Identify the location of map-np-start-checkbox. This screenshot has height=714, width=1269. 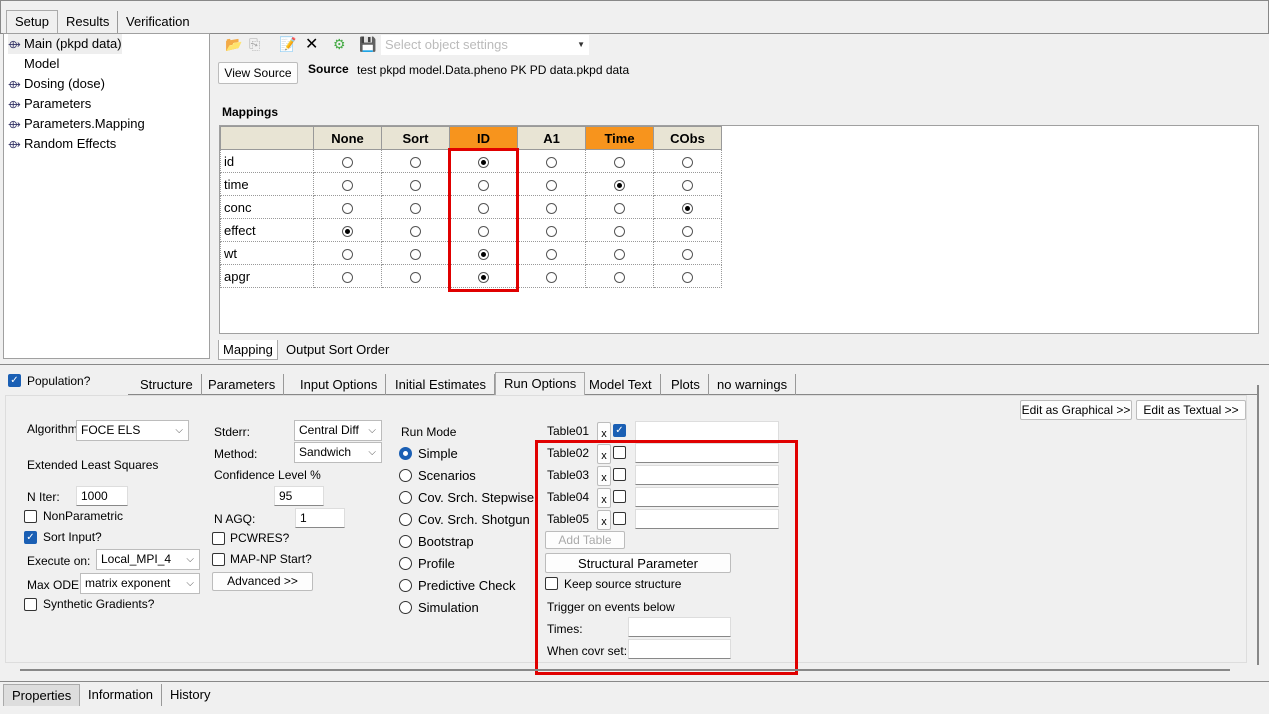
(218, 559).